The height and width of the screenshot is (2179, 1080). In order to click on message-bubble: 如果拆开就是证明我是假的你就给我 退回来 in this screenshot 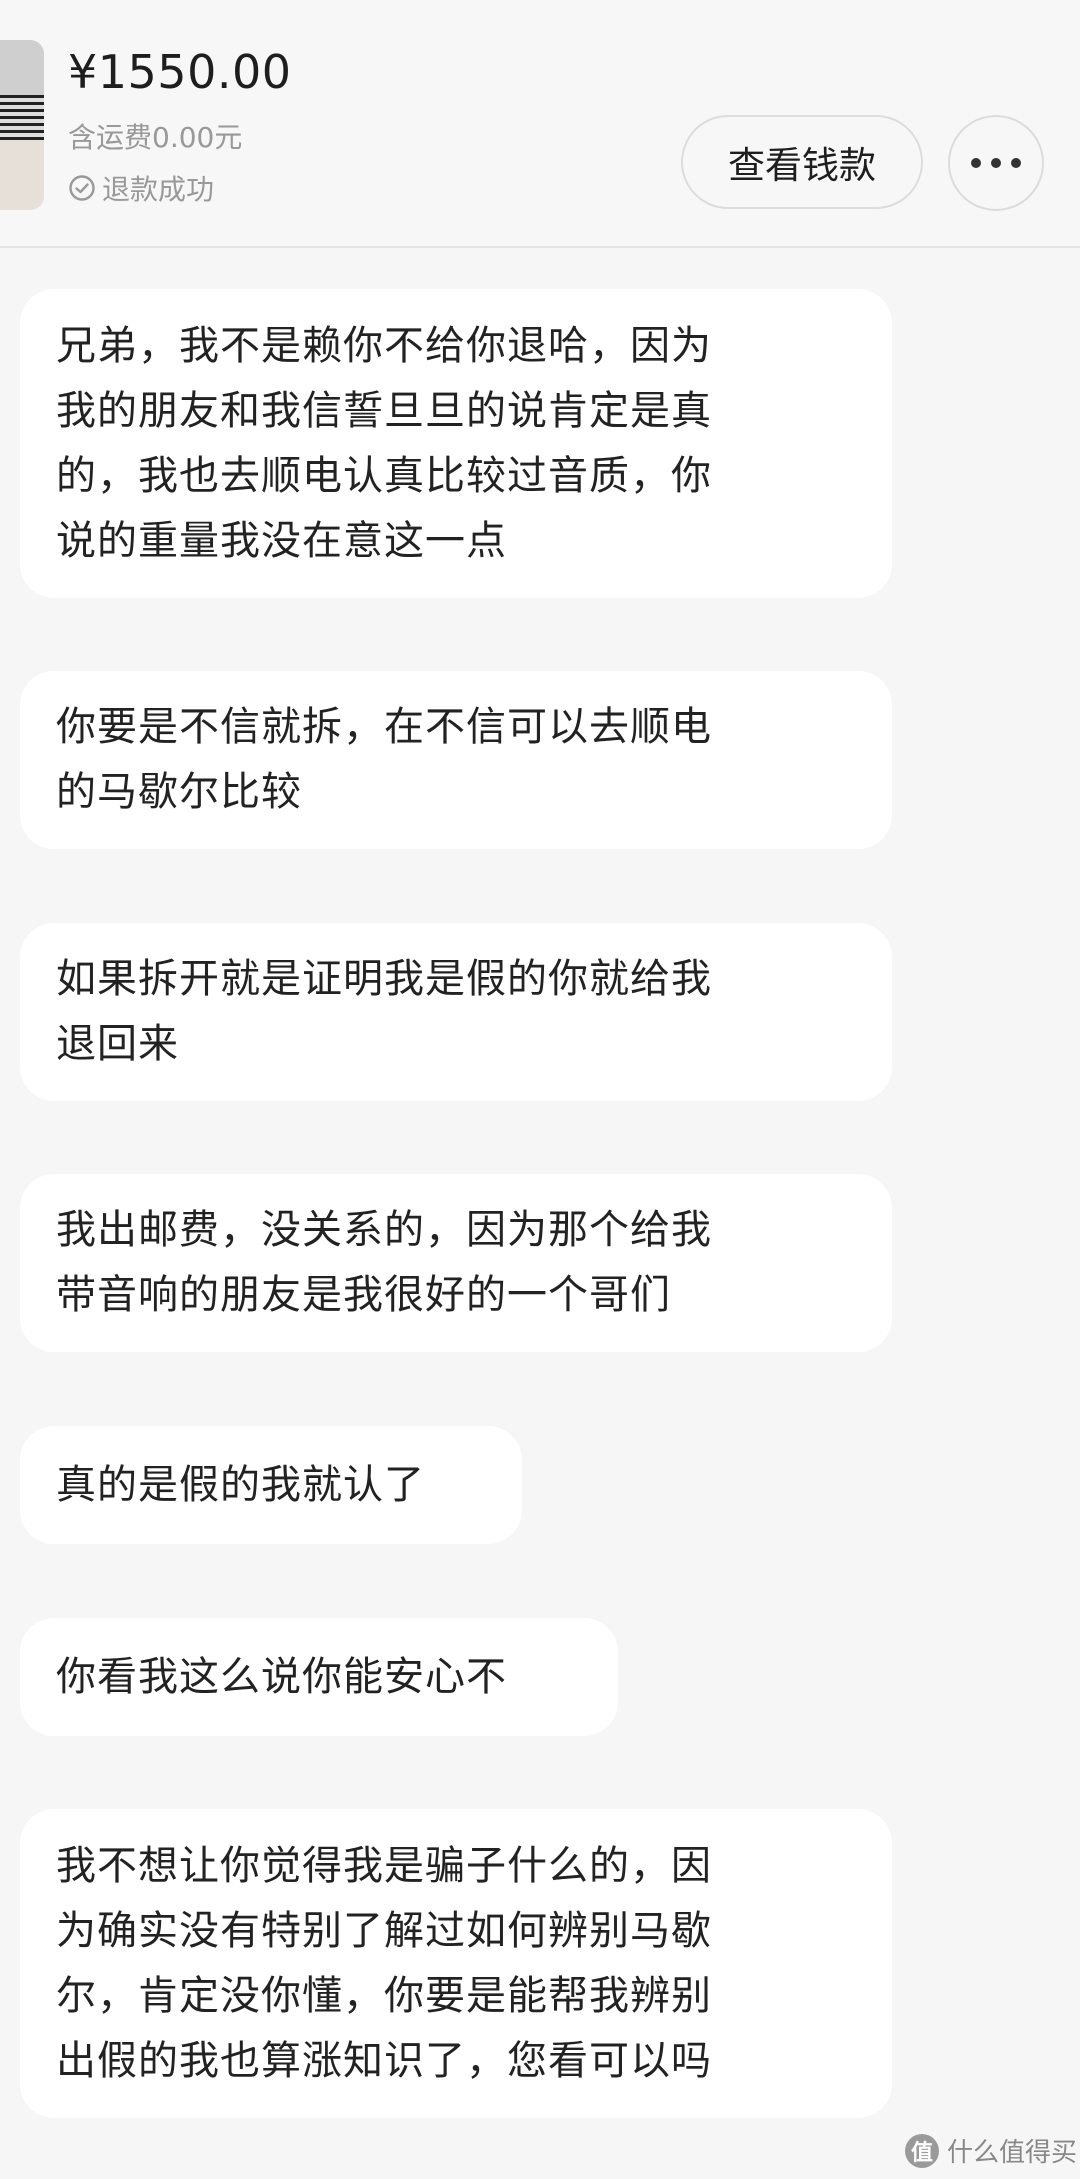, I will do `click(456, 1012)`.